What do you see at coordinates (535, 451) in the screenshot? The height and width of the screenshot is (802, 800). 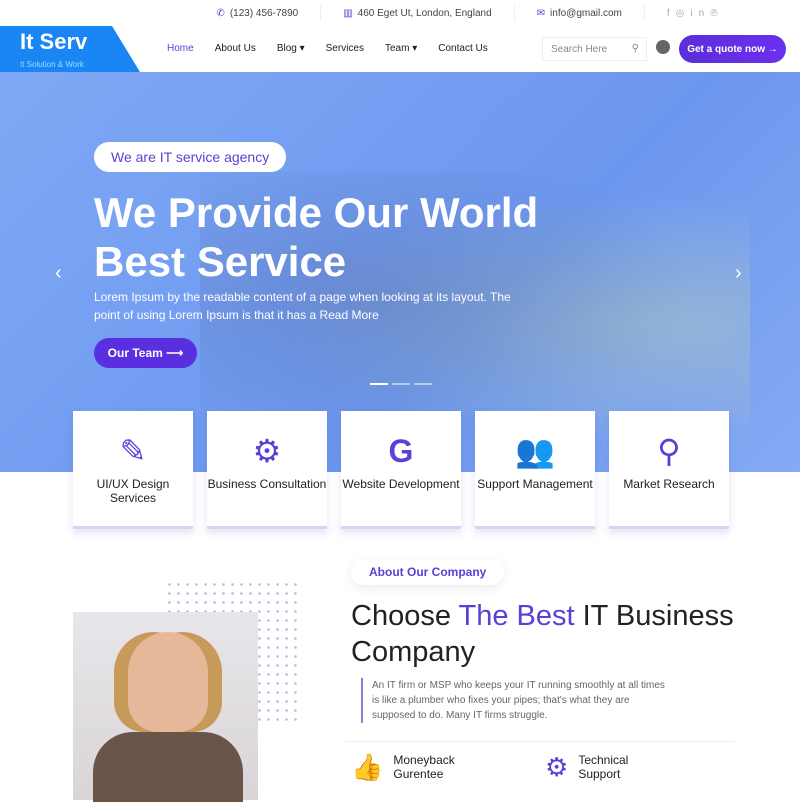 I see `users-icon: 👥` at bounding box center [535, 451].